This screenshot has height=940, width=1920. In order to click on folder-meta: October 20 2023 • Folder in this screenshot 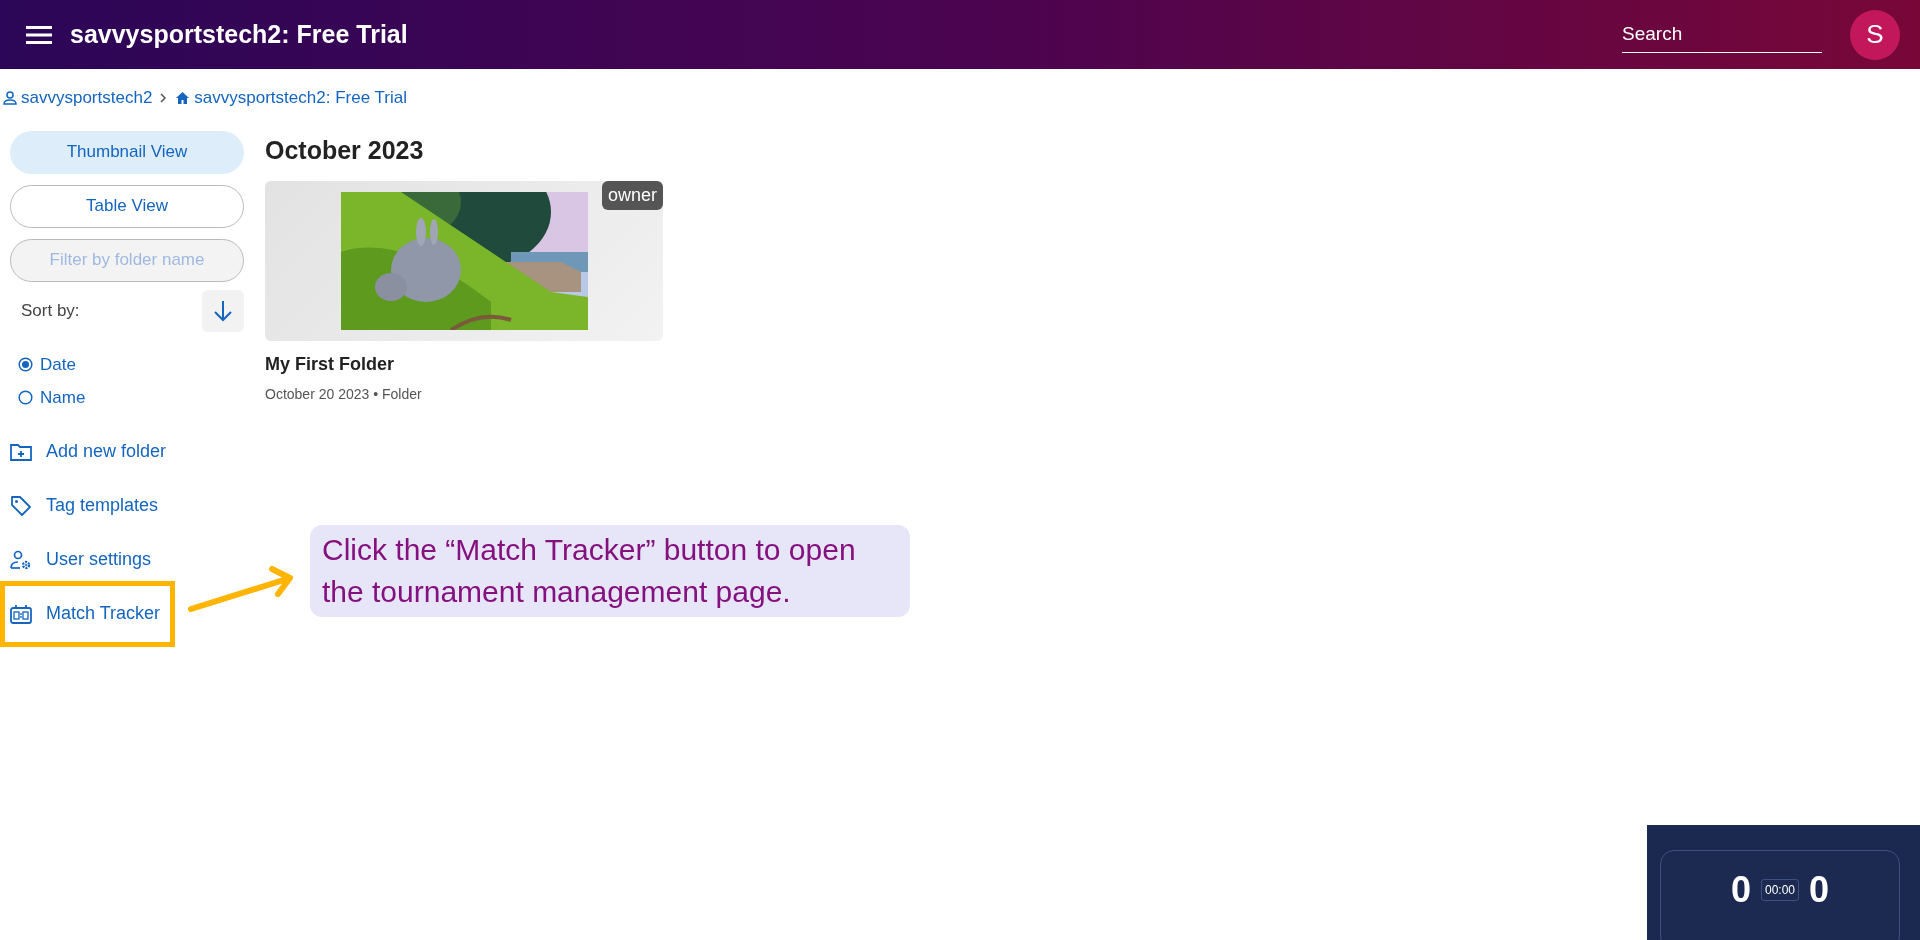, I will do `click(344, 394)`.